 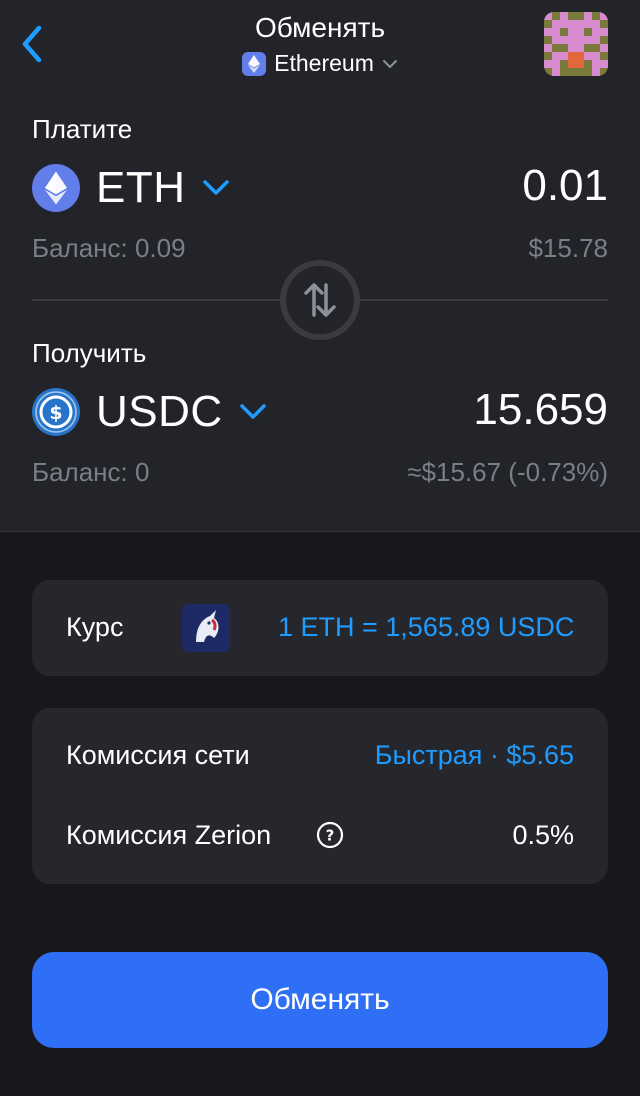 I want to click on usdc-token-icon: $, so click(x=56, y=412).